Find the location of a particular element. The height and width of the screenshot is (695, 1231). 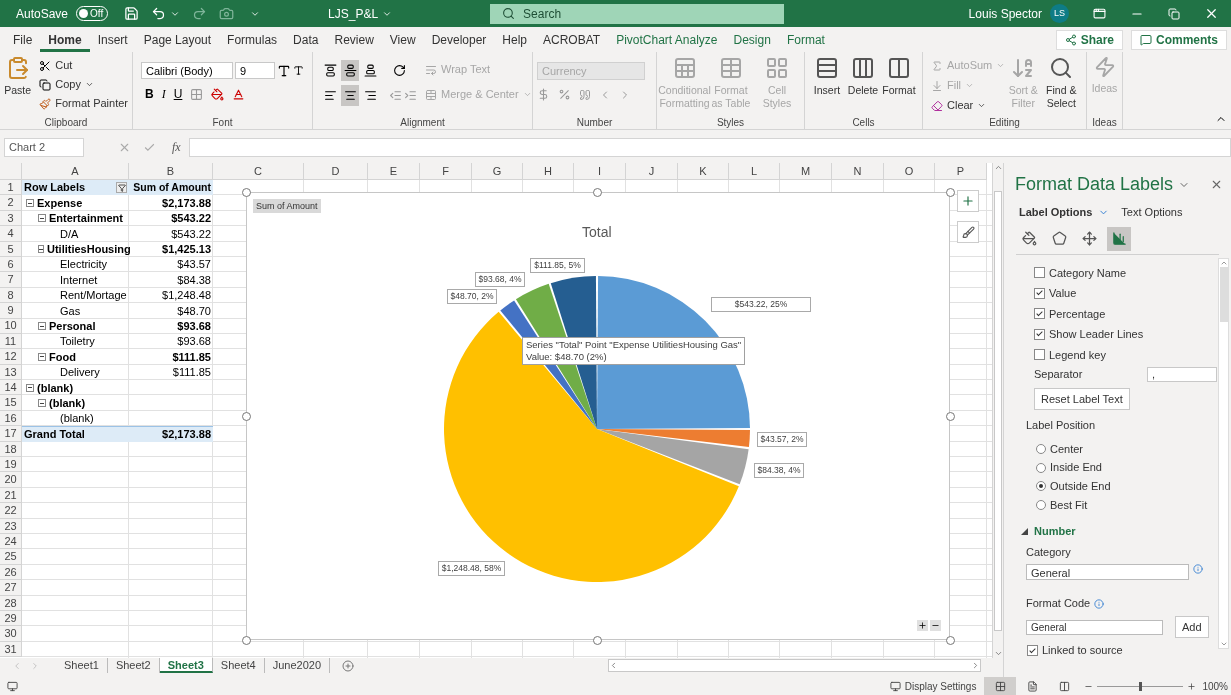

menu-tab: Page Layout is located at coordinates (177, 39).